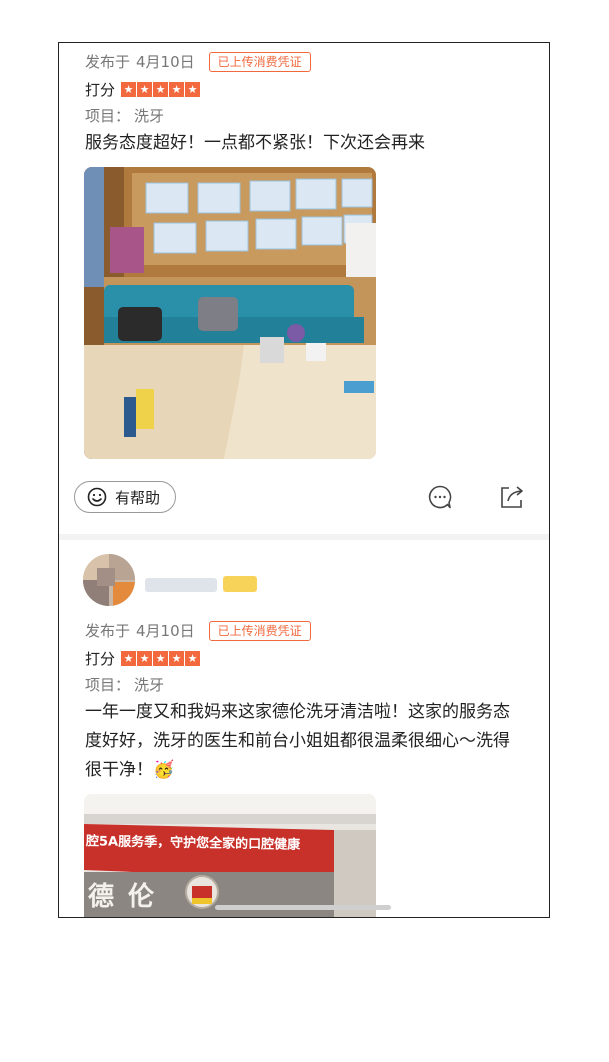 The image size is (609, 1062). Describe the element at coordinates (255, 143) in the screenshot. I see `review-text: 服务态度超好！一点都不紧张！下次还会再来` at that location.